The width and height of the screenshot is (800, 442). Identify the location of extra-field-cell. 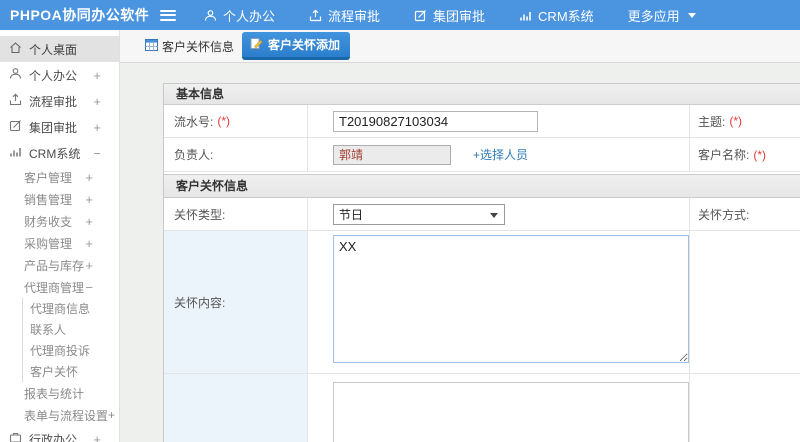
(499, 408).